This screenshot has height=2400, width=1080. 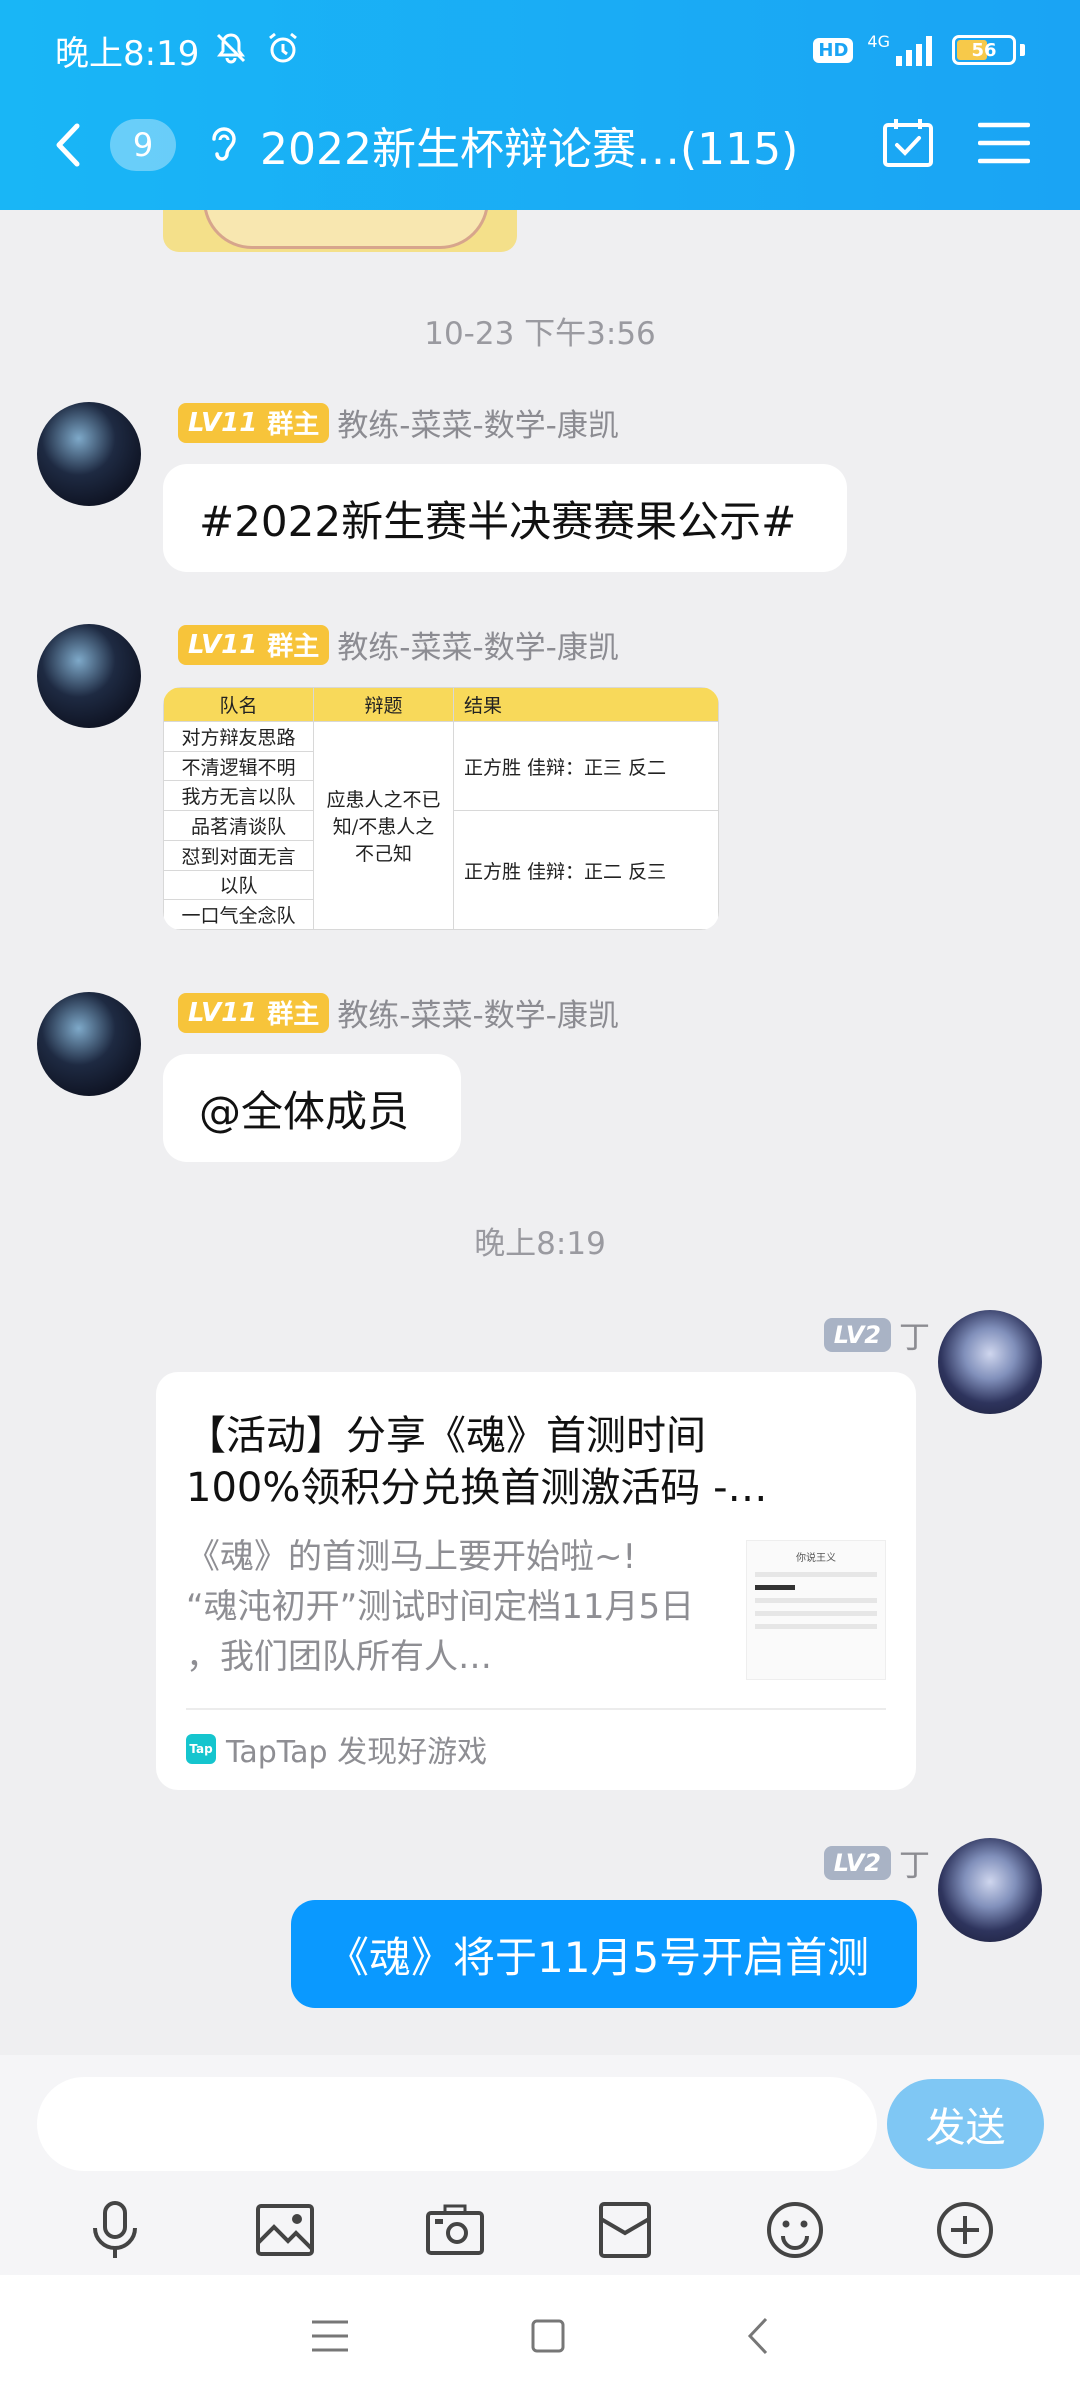 I want to click on table-cell: 品茗清谈队, so click(x=238, y=825).